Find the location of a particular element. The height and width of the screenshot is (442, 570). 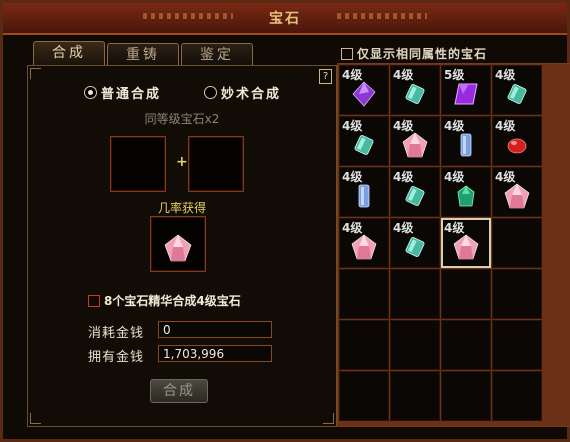

purple-square-gem-icon is located at coordinates (466, 94).